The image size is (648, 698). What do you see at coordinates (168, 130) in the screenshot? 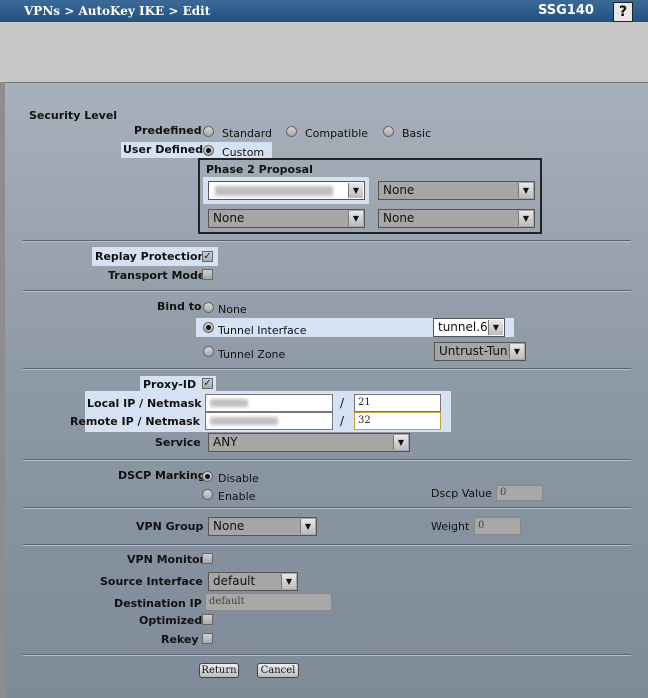
I see `predefined-label: Predefined` at bounding box center [168, 130].